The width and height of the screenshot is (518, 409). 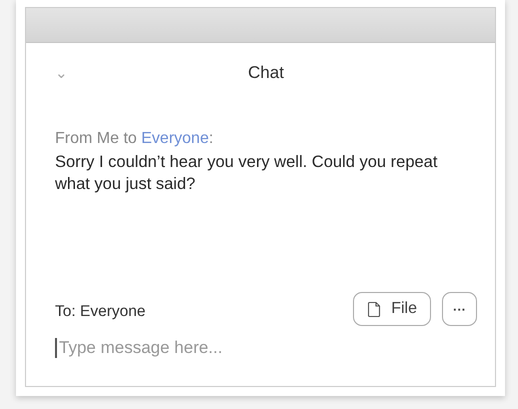 What do you see at coordinates (459, 309) in the screenshot?
I see `more-button: ···` at bounding box center [459, 309].